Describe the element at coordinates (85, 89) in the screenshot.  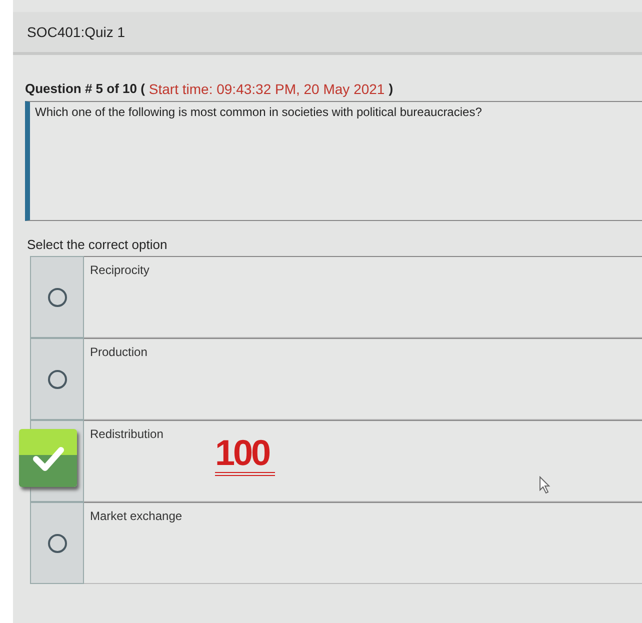
I see `question-number: Question # 5 of 10 (` at that location.